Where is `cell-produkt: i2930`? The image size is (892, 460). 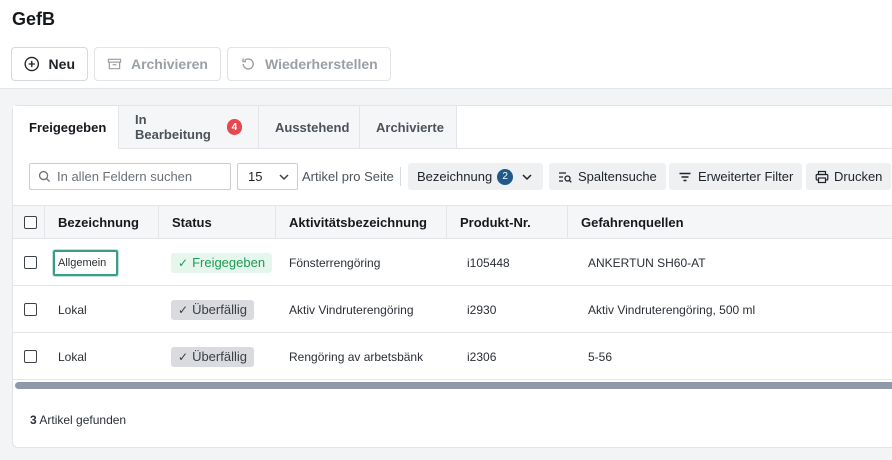 cell-produkt: i2930 is located at coordinates (482, 309).